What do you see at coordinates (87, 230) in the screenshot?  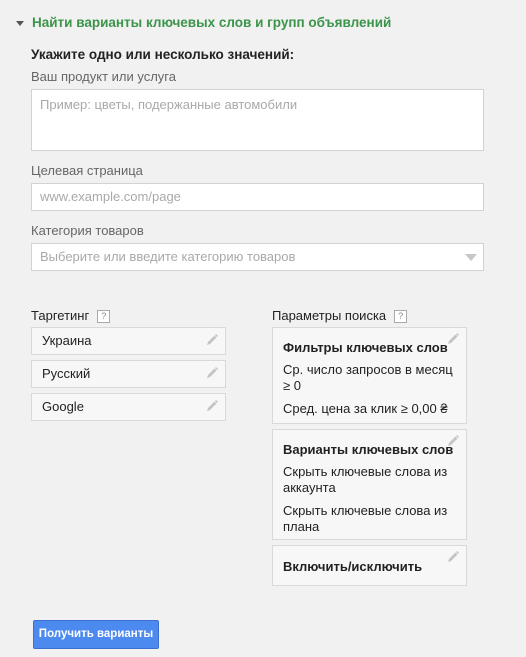 I see `category-label: Категория товаров` at bounding box center [87, 230].